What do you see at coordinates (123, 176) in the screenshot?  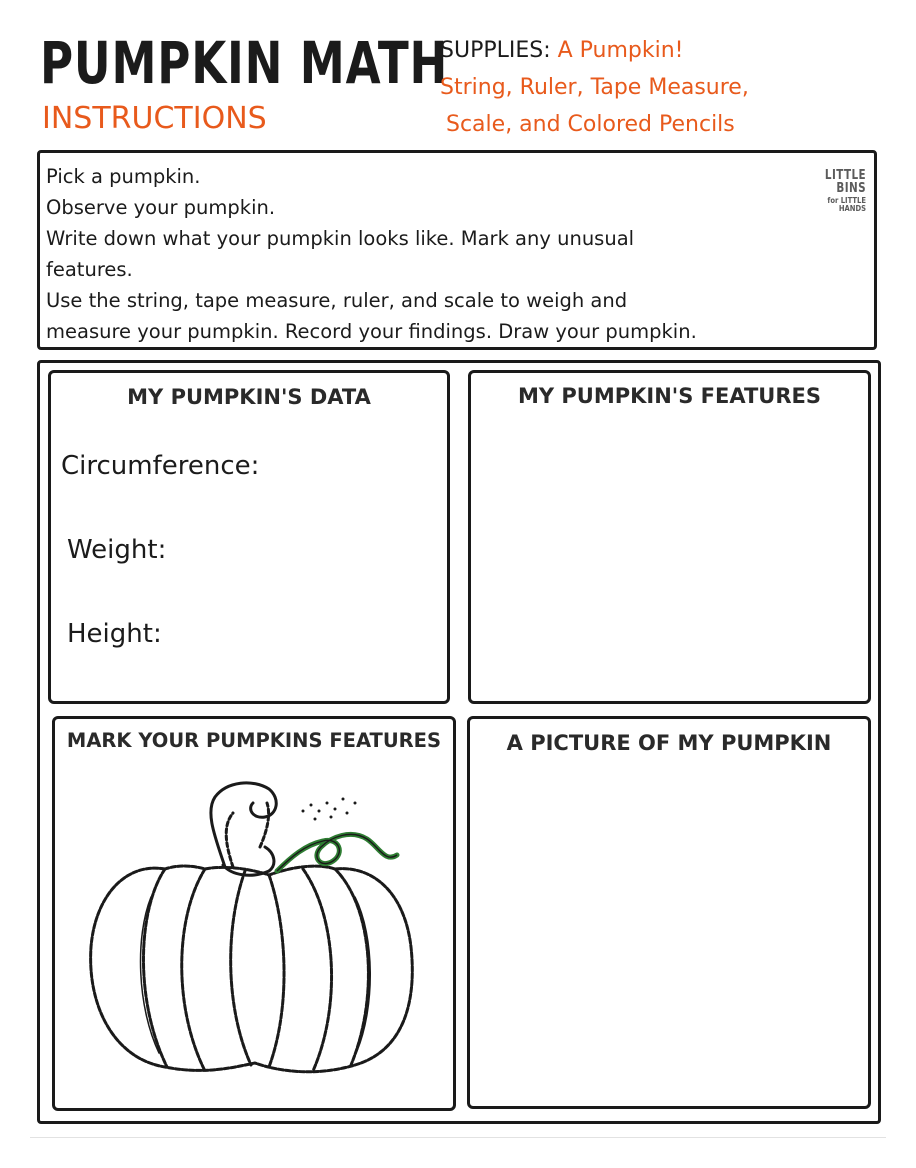 I see `instruction-line: Pick a pumpkin.` at bounding box center [123, 176].